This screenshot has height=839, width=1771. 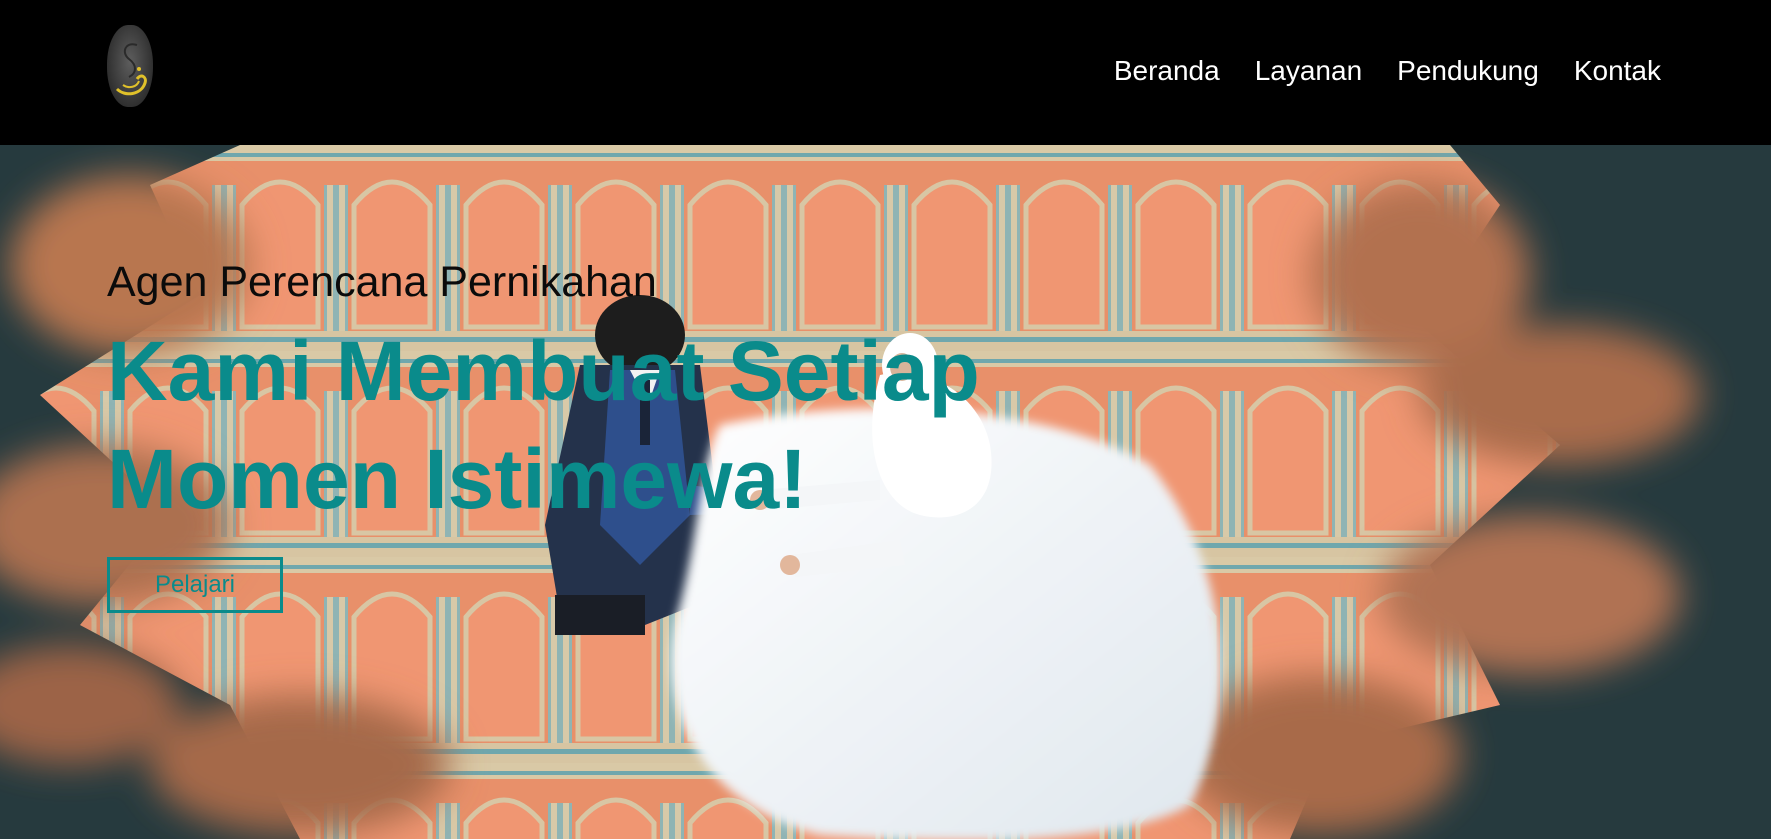 What do you see at coordinates (195, 585) in the screenshot?
I see `learn-more-button: Pelajari` at bounding box center [195, 585].